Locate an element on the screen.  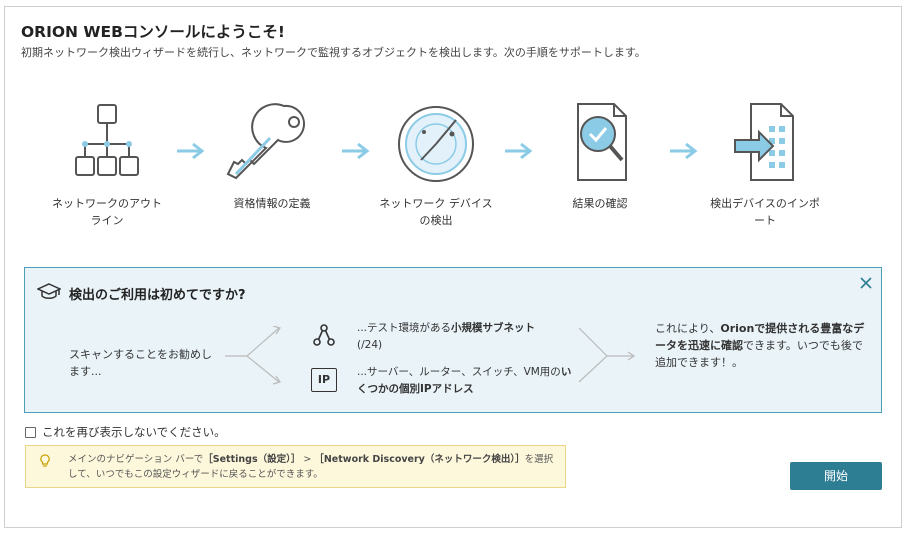
branch-connector-icon is located at coordinates (253, 355).